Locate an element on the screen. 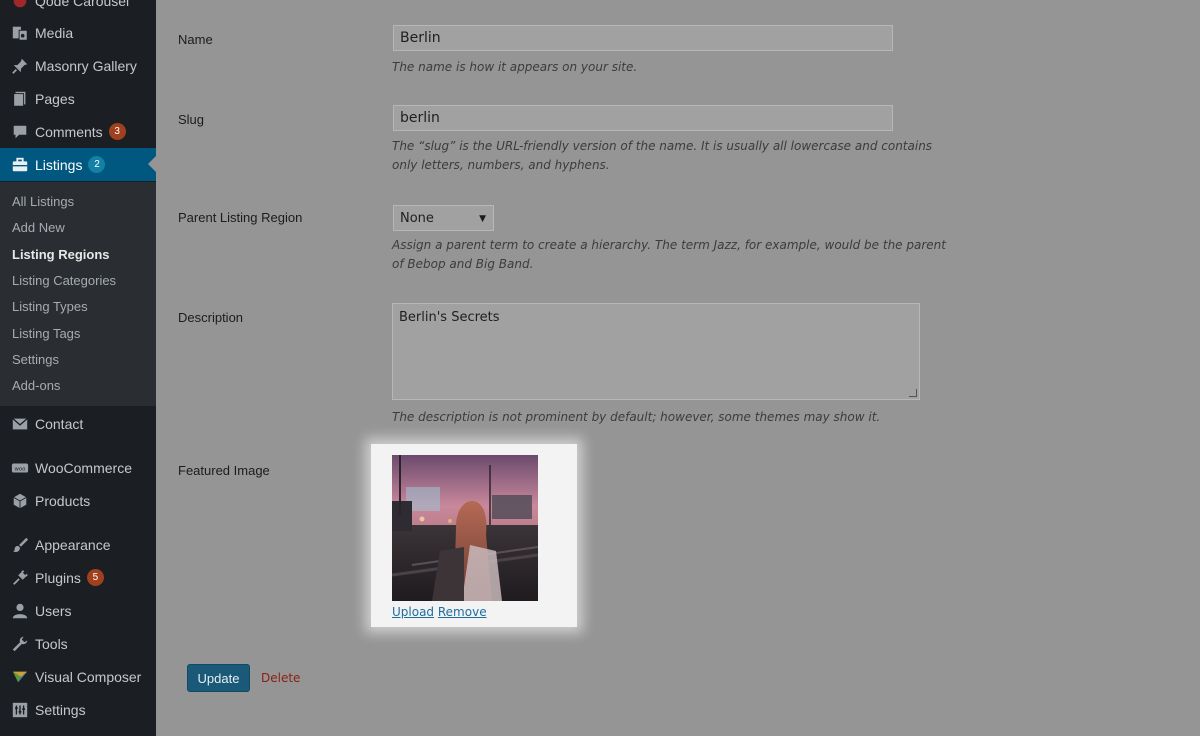  slug-field: berlin is located at coordinates (643, 118).